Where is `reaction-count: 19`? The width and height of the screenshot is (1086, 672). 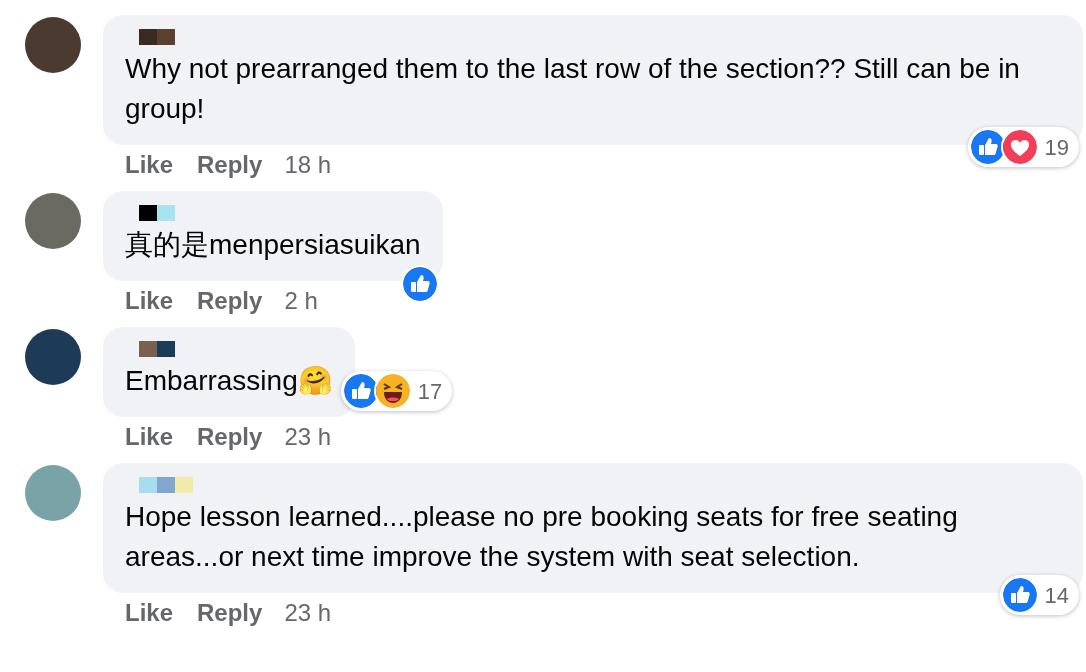 reaction-count: 19 is located at coordinates (1056, 147).